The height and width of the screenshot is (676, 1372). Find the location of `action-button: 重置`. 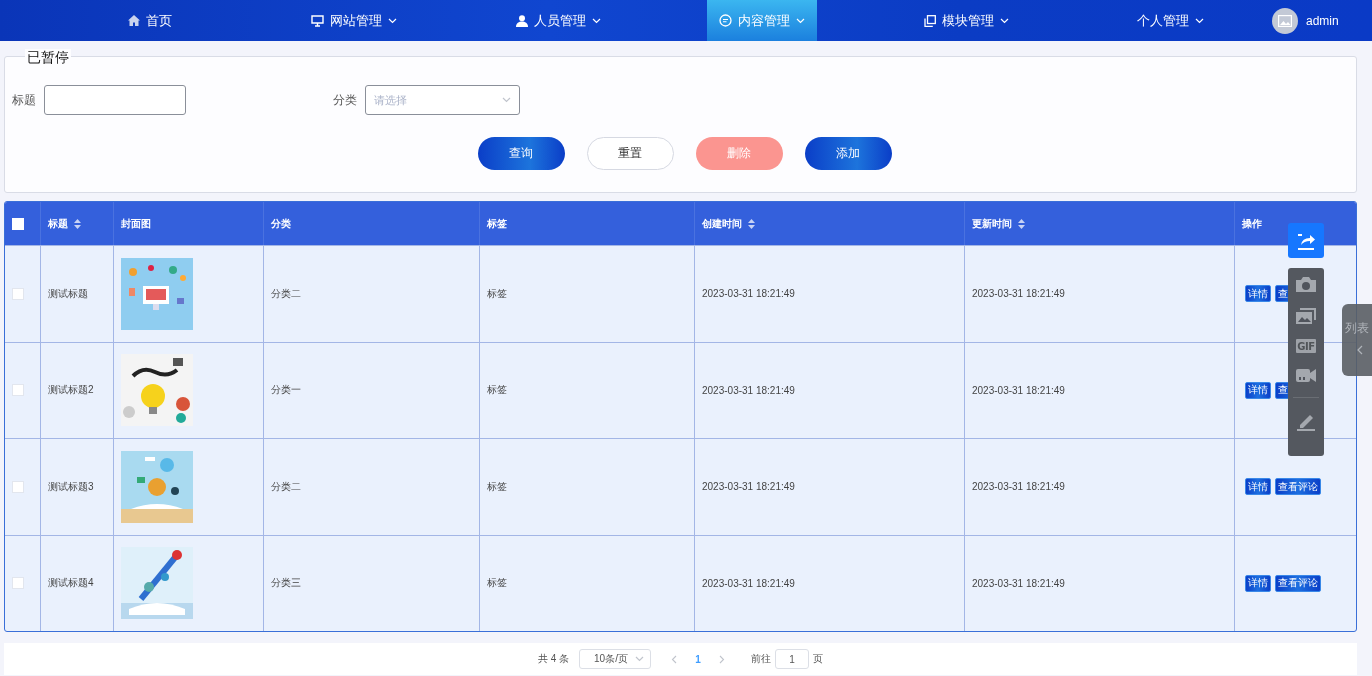

action-button: 重置 is located at coordinates (630, 153).